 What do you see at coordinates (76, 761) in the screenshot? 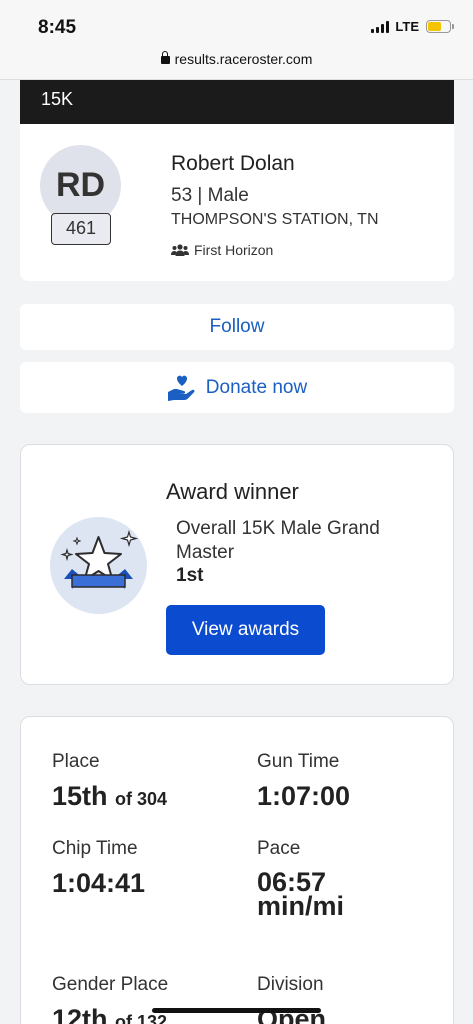
I see `place-label: Place` at bounding box center [76, 761].